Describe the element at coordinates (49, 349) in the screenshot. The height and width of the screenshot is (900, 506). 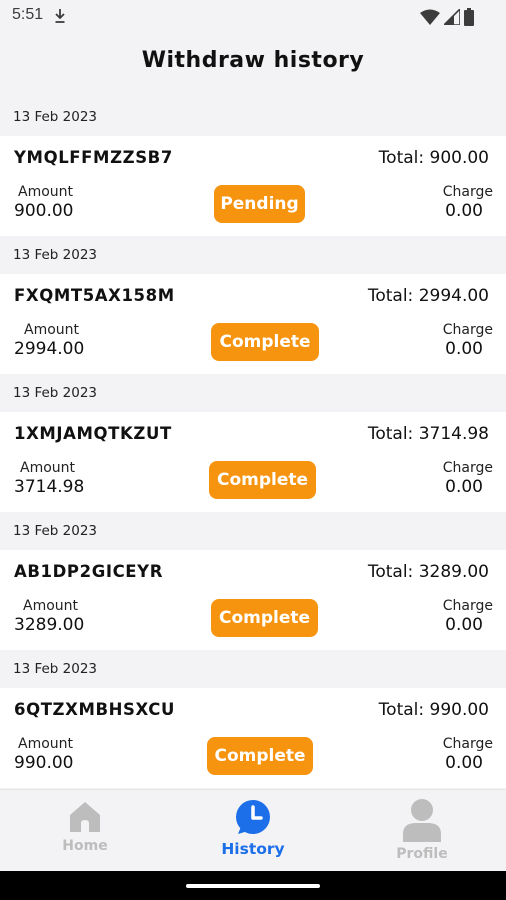
I see `amount-value: 2994.00` at that location.